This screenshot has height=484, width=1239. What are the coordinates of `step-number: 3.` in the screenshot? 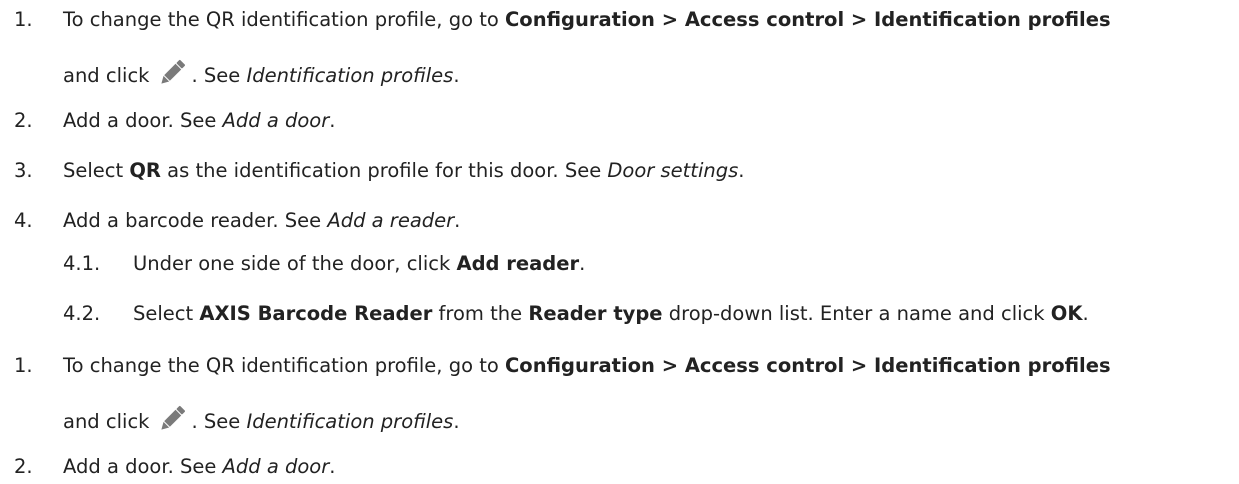 It's located at (23, 170).